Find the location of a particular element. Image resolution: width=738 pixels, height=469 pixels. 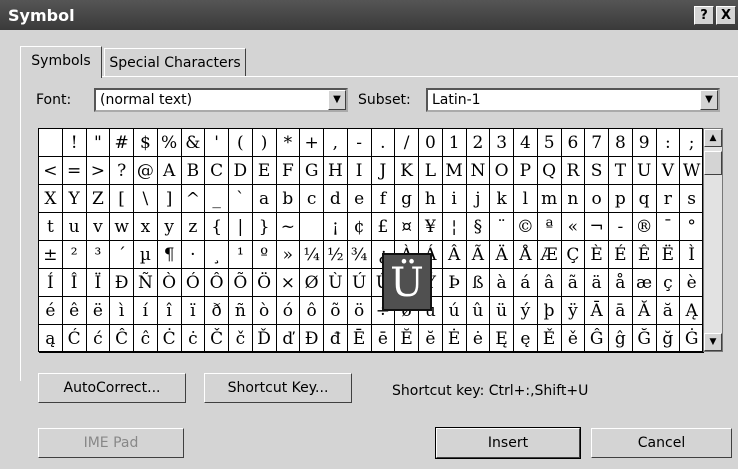

symbol-cell: H is located at coordinates (336, 171).